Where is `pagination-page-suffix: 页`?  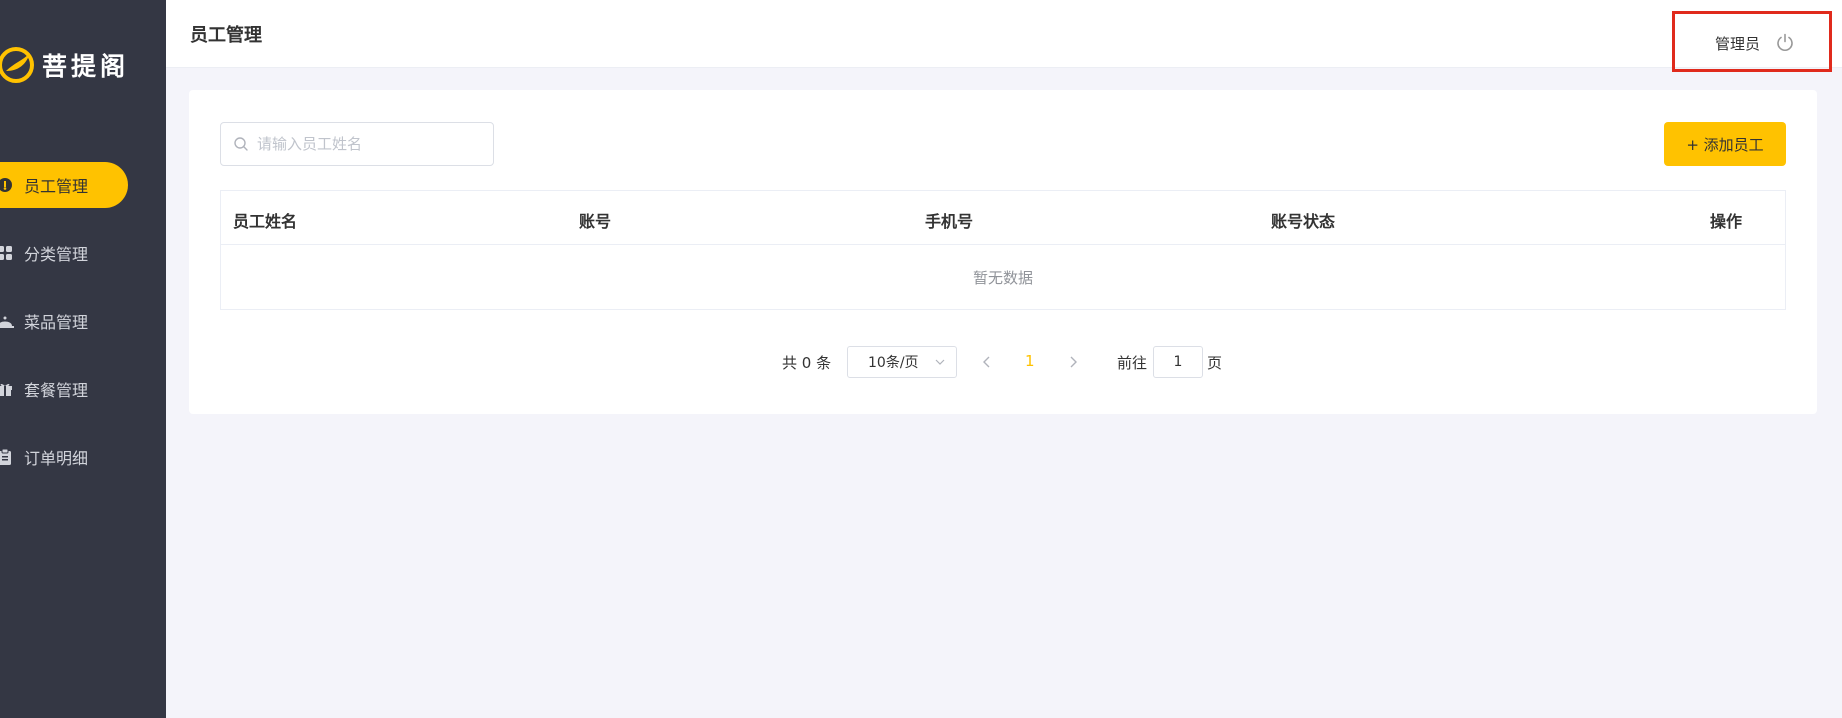
pagination-page-suffix: 页 is located at coordinates (1215, 363).